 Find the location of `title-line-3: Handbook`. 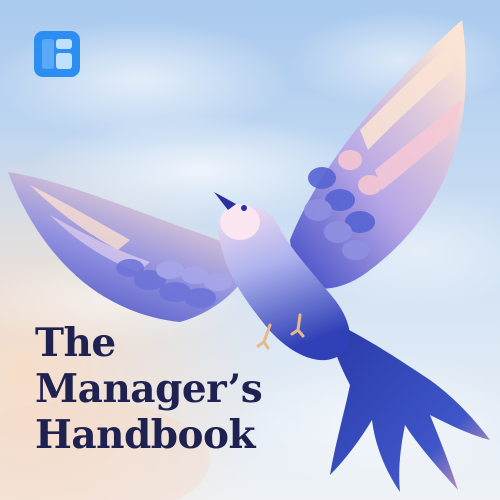

title-line-3: Handbook is located at coordinates (145, 435).